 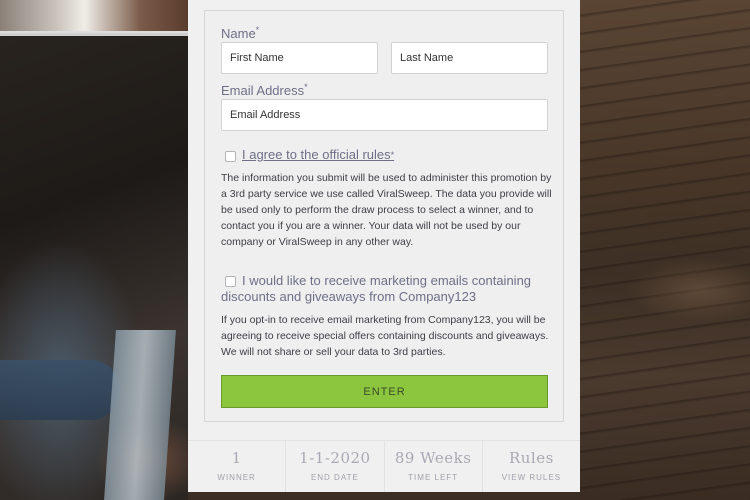 I want to click on background-glow, so click(x=665, y=290).